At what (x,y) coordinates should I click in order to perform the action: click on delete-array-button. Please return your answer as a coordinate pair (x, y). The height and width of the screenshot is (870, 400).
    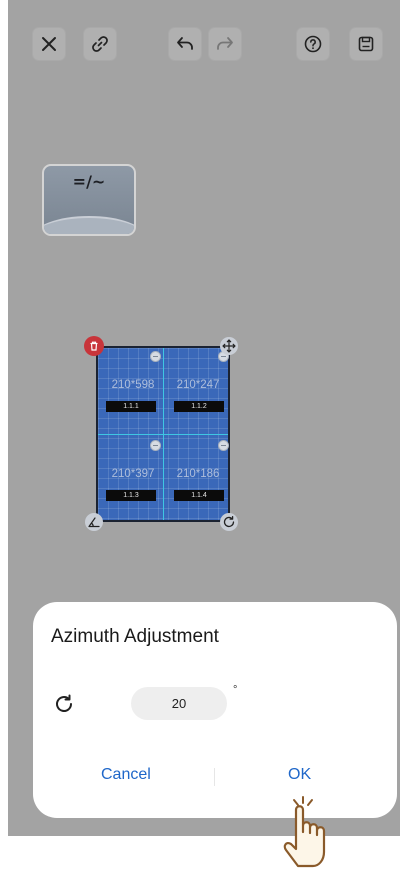
    Looking at the image, I should click on (94, 346).